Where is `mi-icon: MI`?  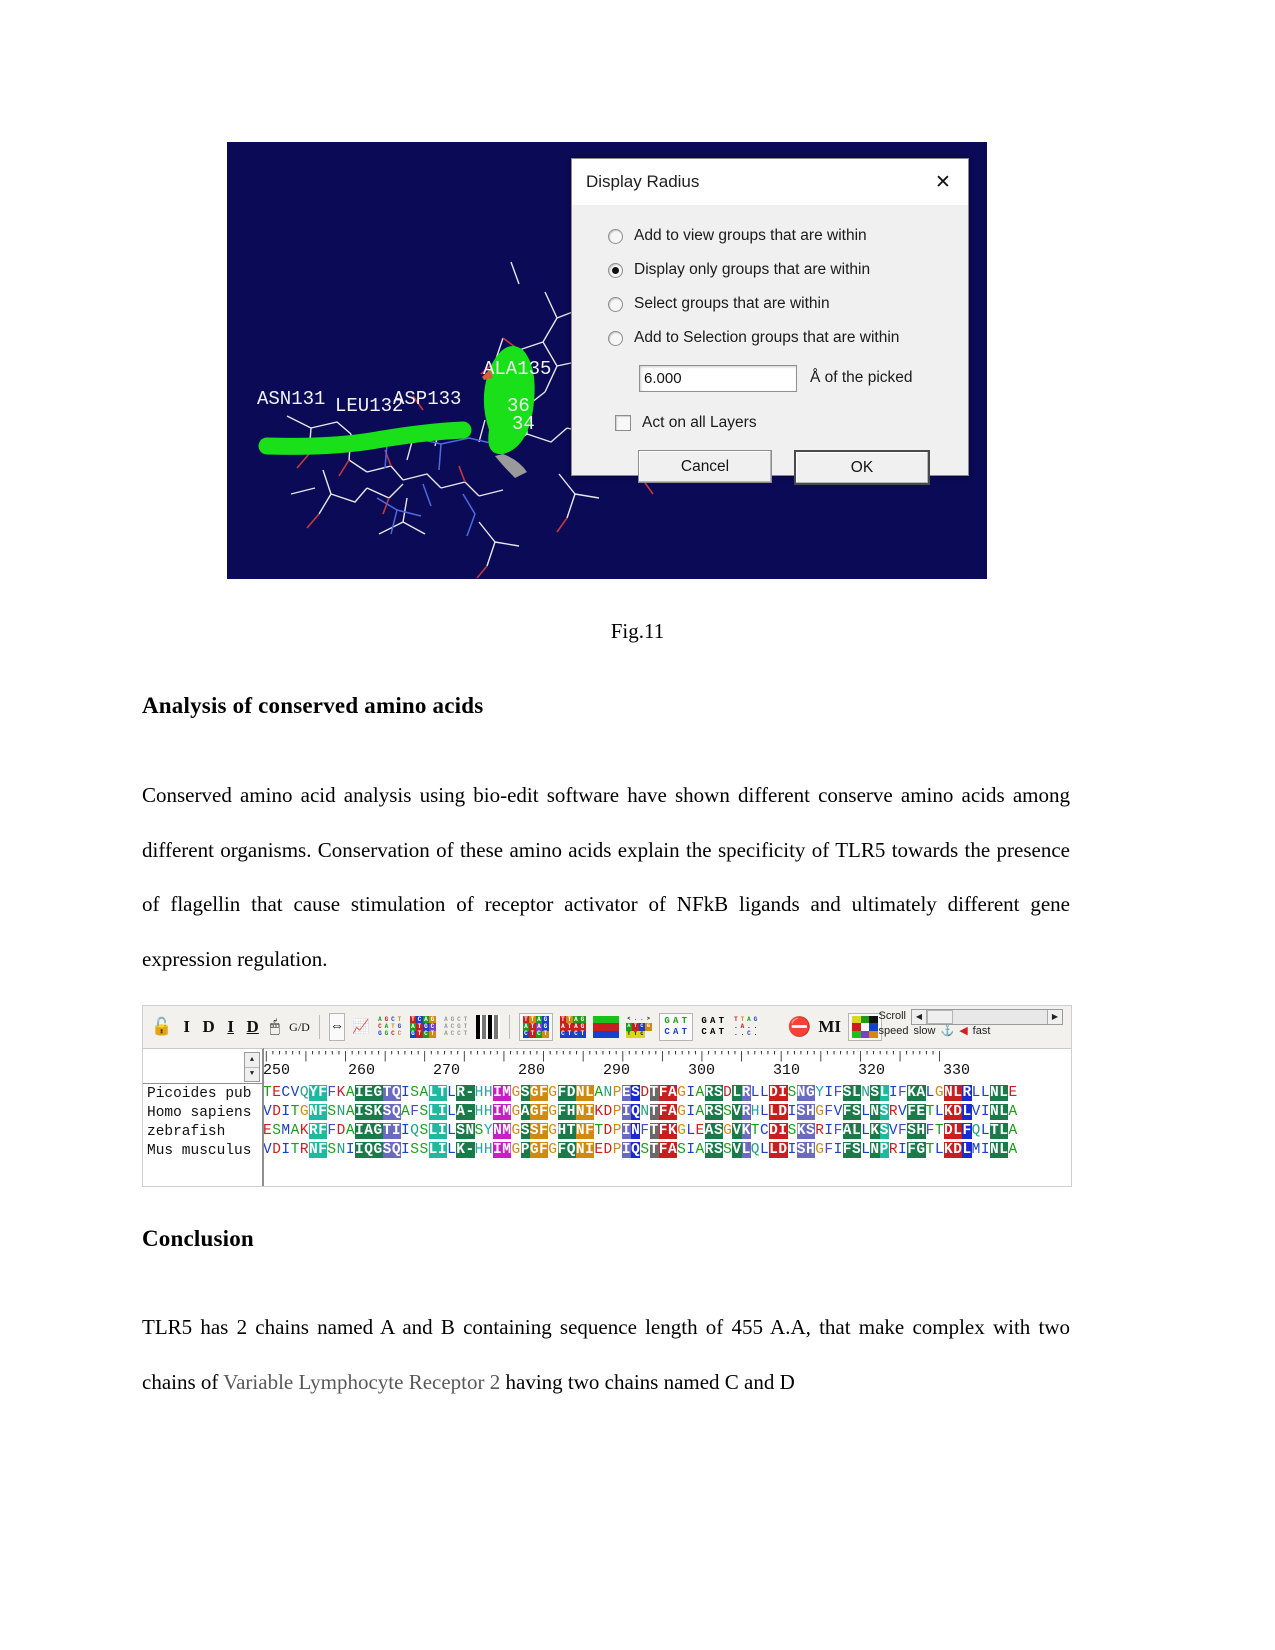 mi-icon: MI is located at coordinates (829, 1027).